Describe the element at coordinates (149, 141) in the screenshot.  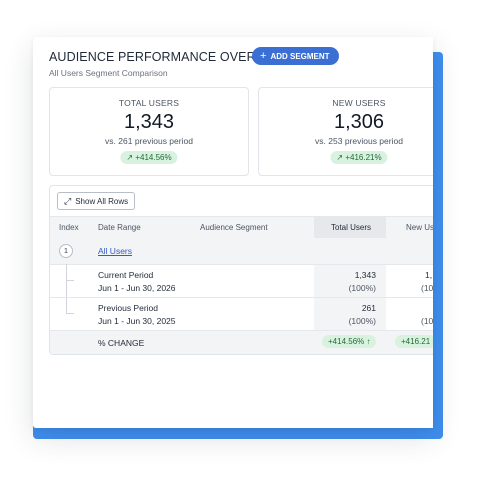
I see `kpi-previous: vs. 261 previous period` at that location.